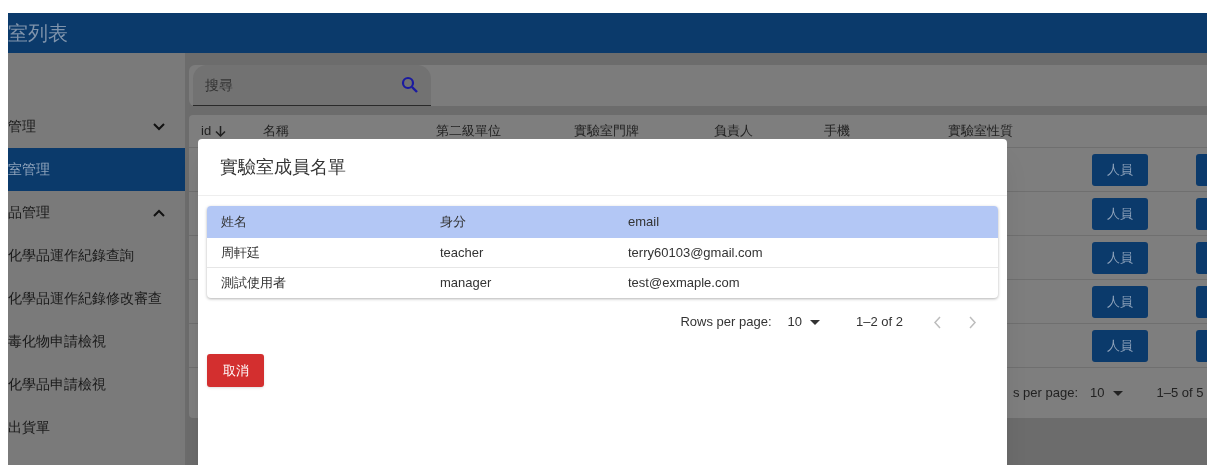 The image size is (1207, 465). Describe the element at coordinates (466, 283) in the screenshot. I see `table-cell: manager` at that location.